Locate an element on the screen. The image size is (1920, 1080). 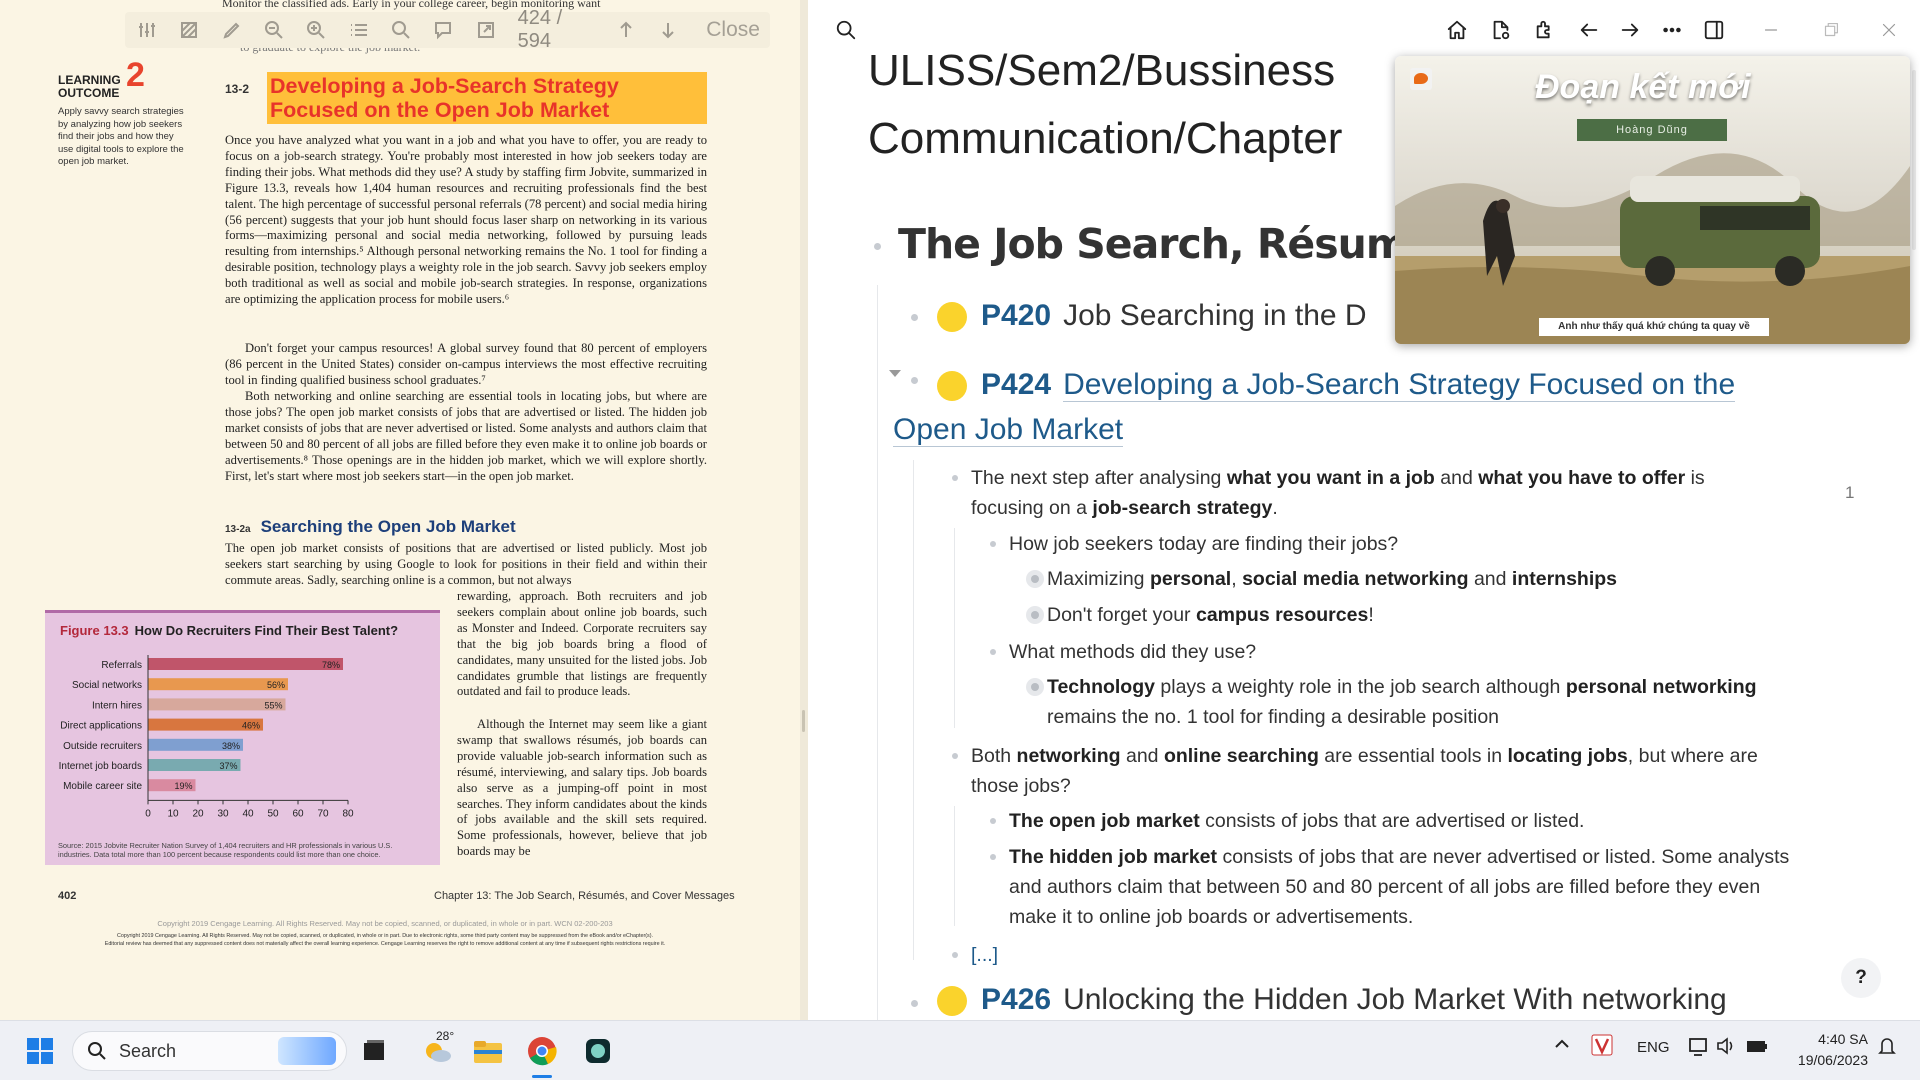
adjust-icon is located at coordinates (147, 30).